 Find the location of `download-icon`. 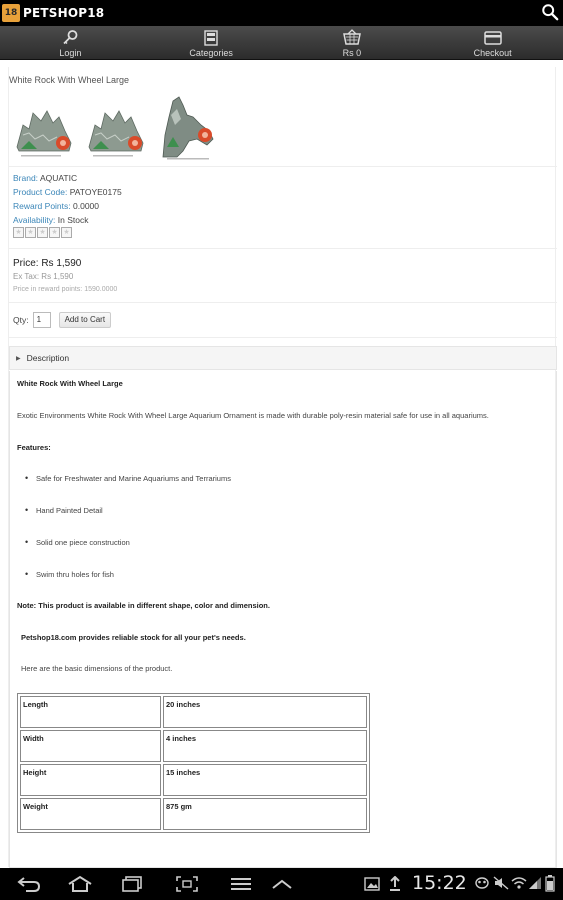

download-icon is located at coordinates (395, 883).